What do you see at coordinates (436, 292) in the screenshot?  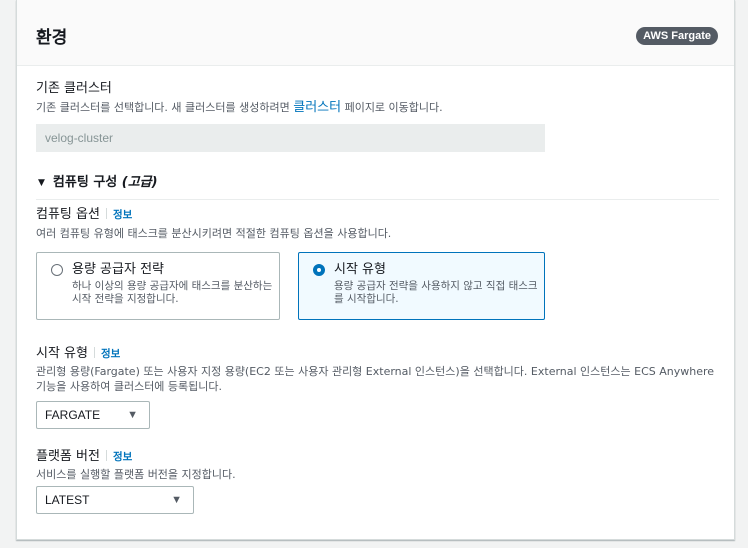 I see `tile-description: 용량 공급자 전략을 사용하지 않고 직접 태스크를 시작합니다.` at bounding box center [436, 292].